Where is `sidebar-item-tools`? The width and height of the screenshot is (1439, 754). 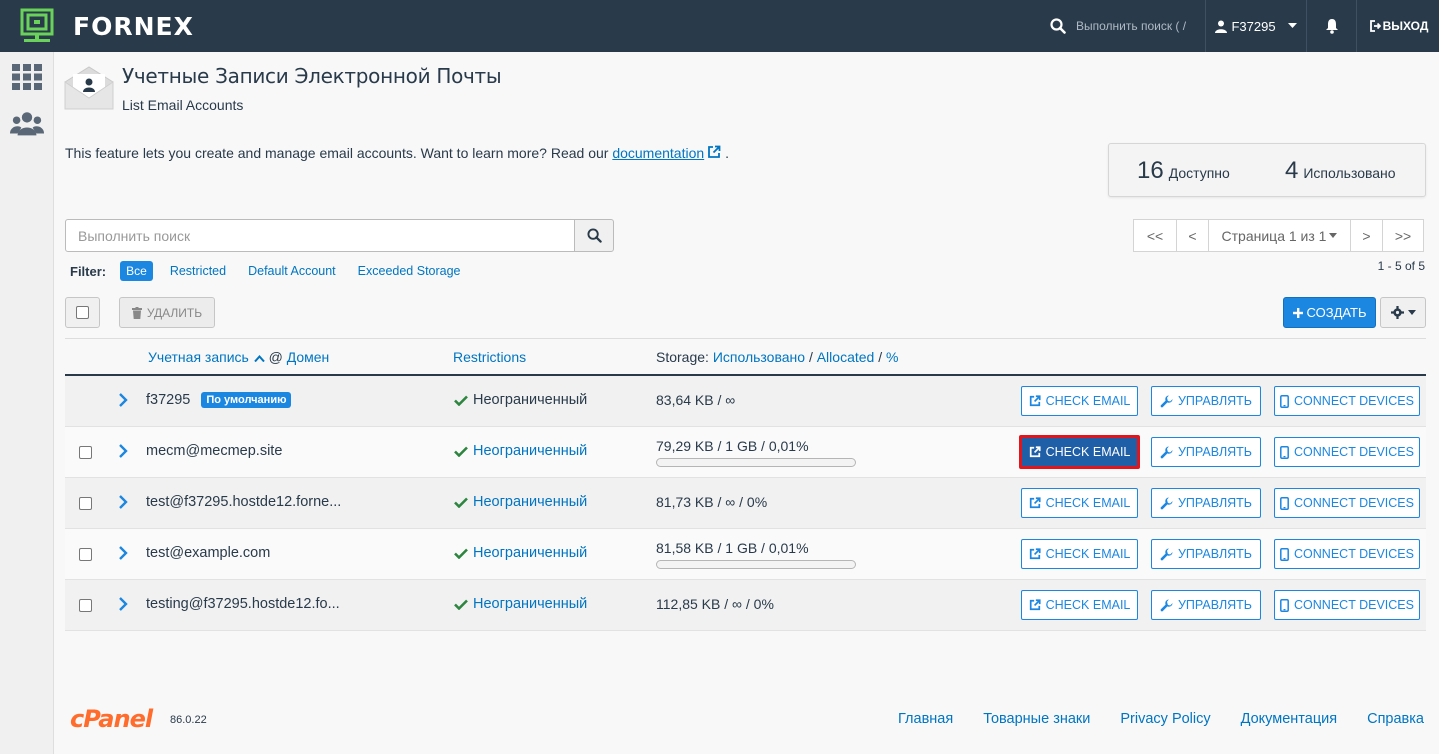 sidebar-item-tools is located at coordinates (27, 77).